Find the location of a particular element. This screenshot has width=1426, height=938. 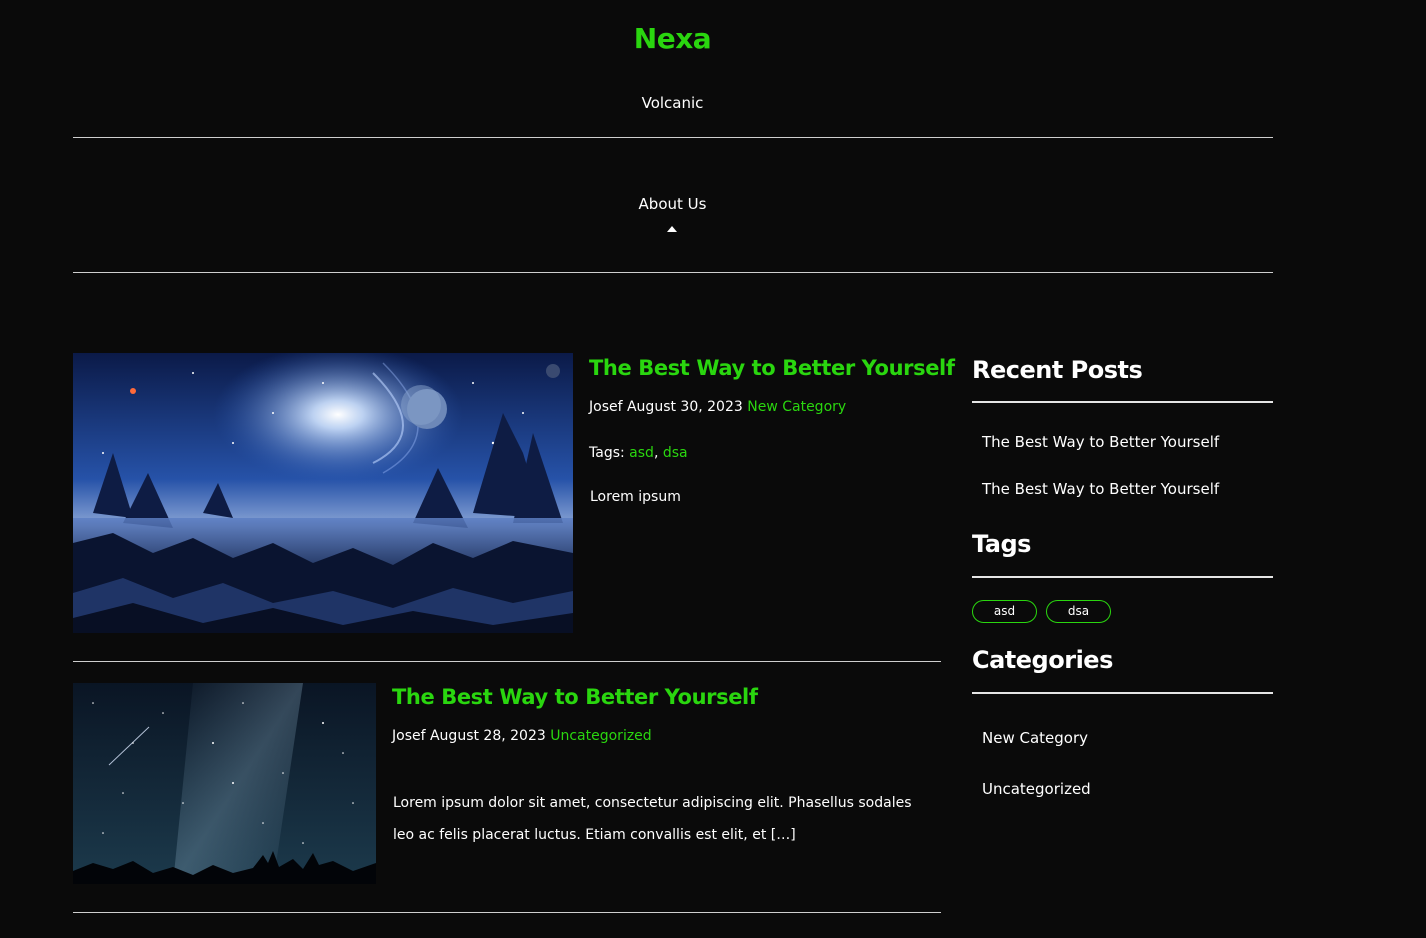

category-link-new-category: New Category is located at coordinates (1035, 738).